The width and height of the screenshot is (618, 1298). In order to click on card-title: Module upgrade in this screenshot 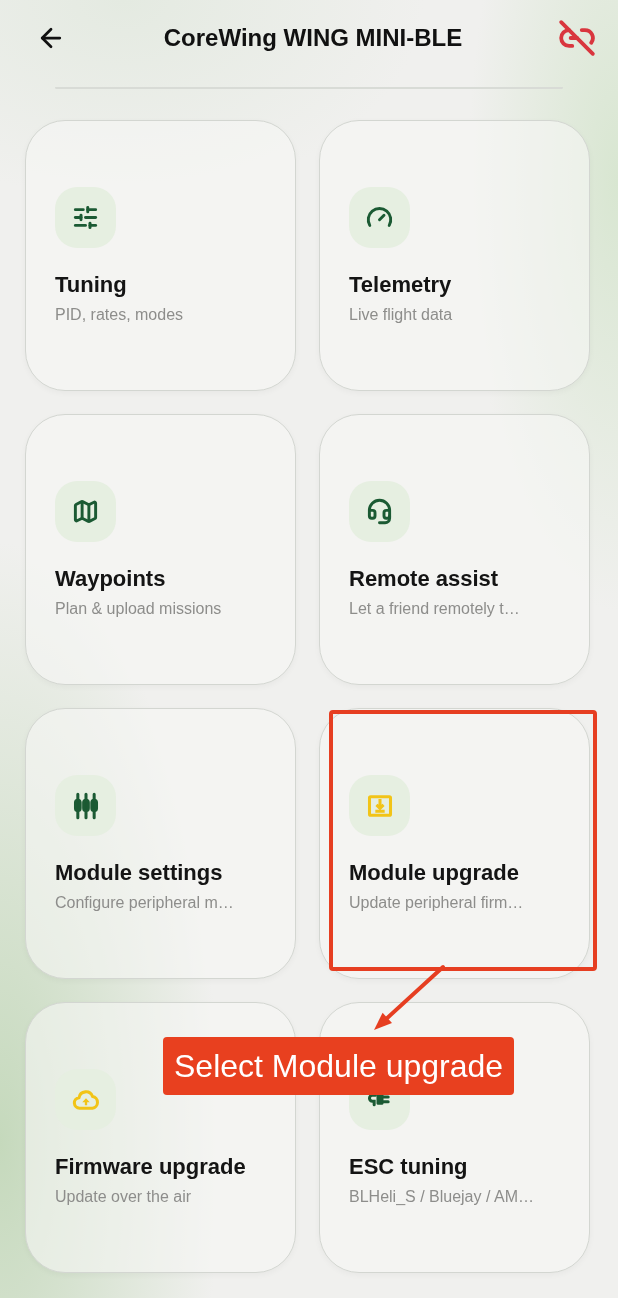, I will do `click(434, 873)`.